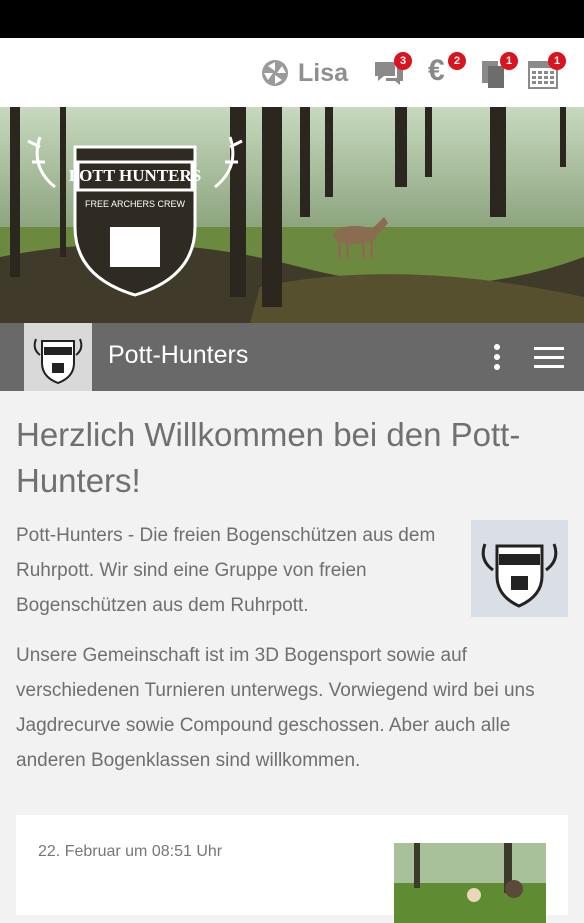 The image size is (584, 923). I want to click on title-bar: Pott-Hunters, so click(292, 357).